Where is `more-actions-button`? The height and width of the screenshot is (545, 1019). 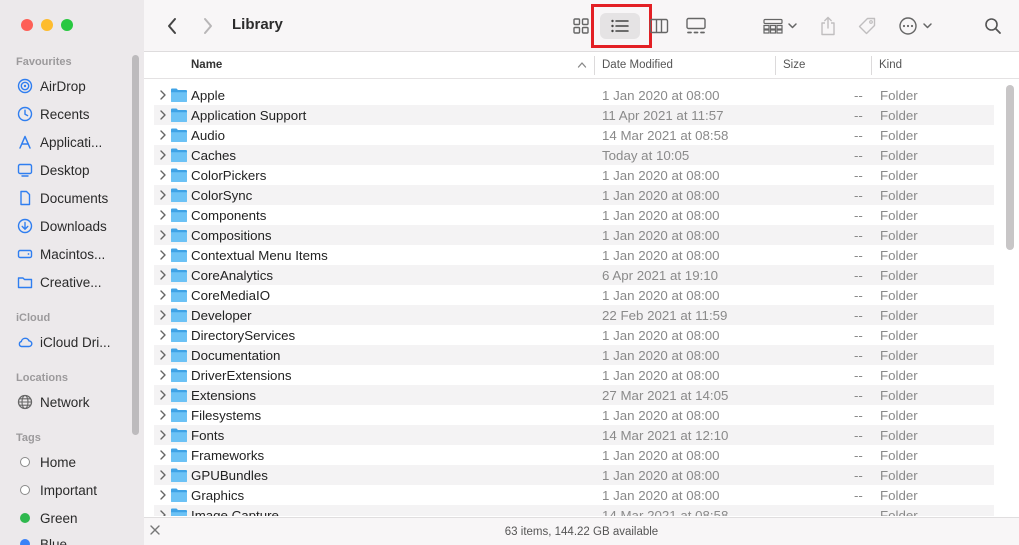
more-actions-button is located at coordinates (916, 26).